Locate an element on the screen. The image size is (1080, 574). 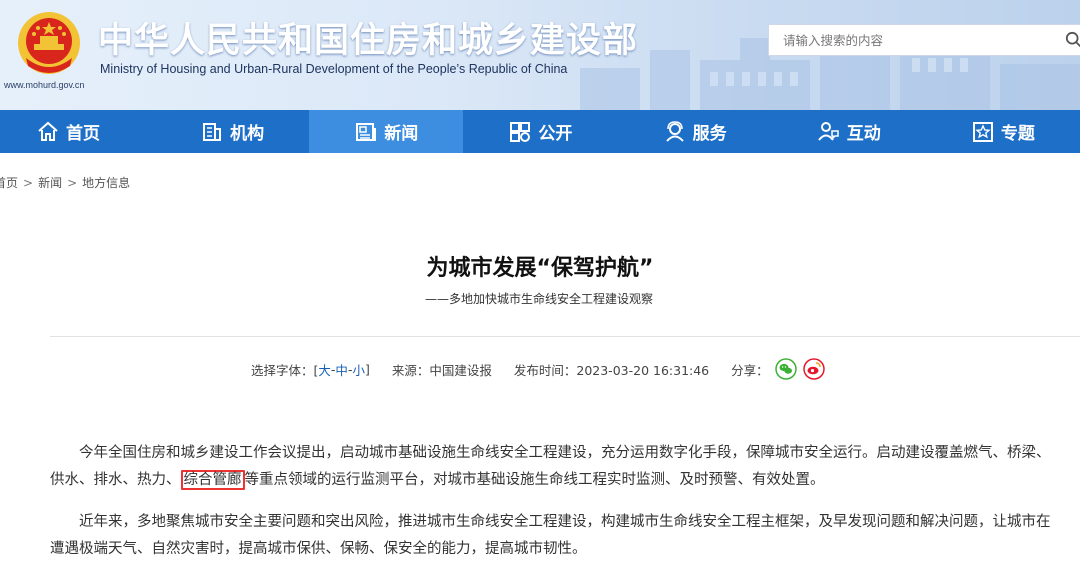
topic-icon is located at coordinates (982, 131).